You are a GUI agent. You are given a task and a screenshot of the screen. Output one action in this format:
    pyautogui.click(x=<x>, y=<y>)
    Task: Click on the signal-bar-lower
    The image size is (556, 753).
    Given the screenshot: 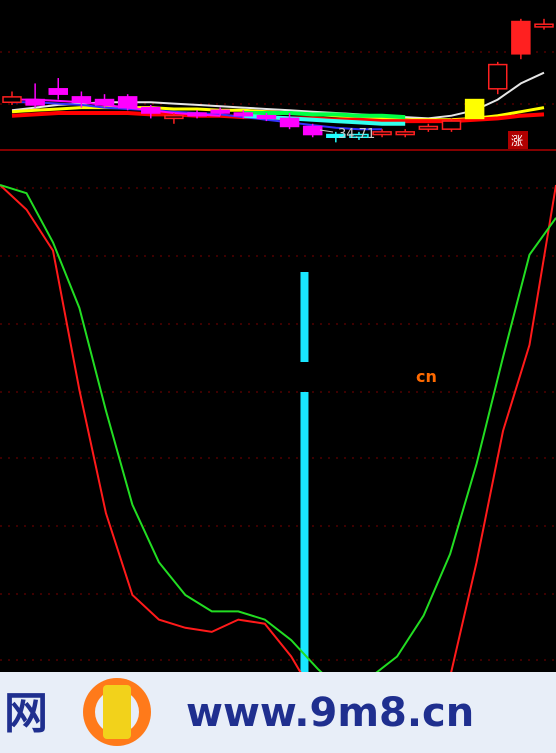 What is the action you would take?
    pyautogui.click(x=304, y=532)
    